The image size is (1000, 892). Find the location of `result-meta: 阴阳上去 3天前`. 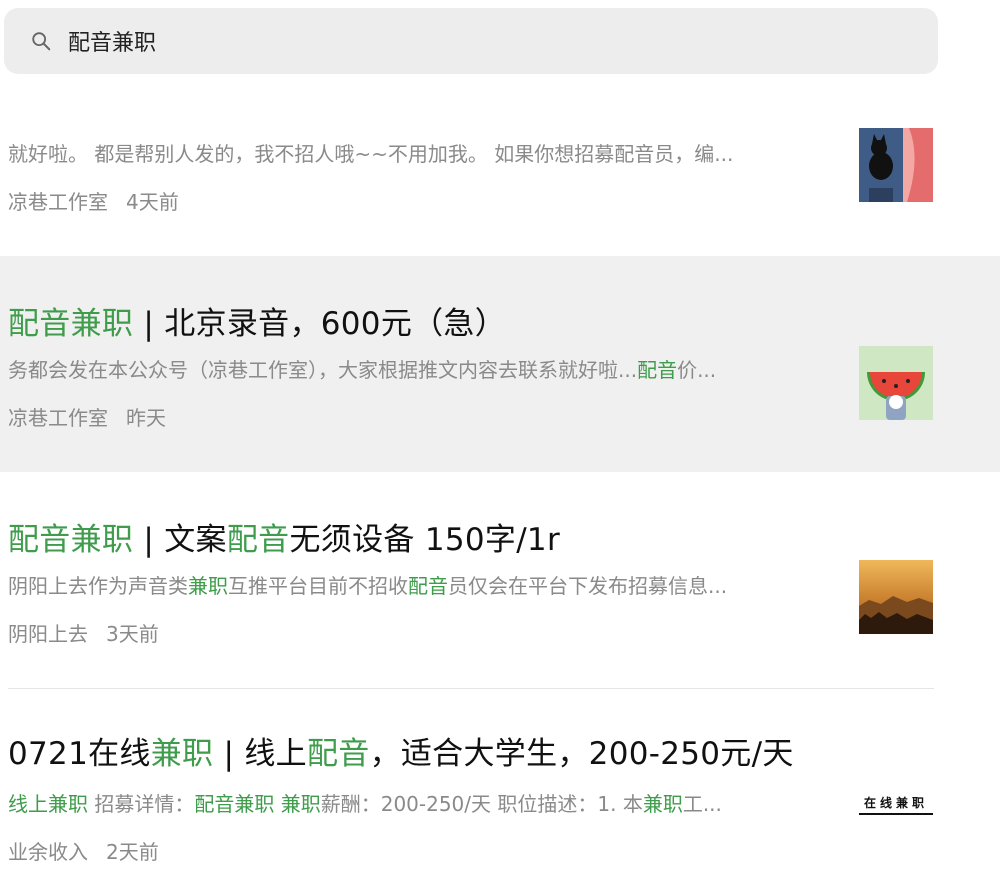

result-meta: 阴阳上去 3天前 is located at coordinates (83, 632).